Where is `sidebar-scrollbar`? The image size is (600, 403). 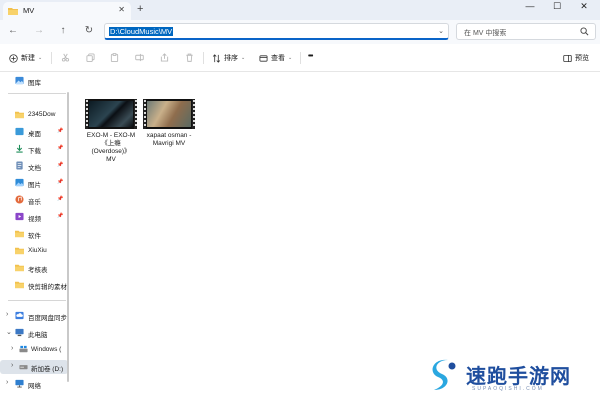
sidebar-scrollbar is located at coordinates (68, 237).